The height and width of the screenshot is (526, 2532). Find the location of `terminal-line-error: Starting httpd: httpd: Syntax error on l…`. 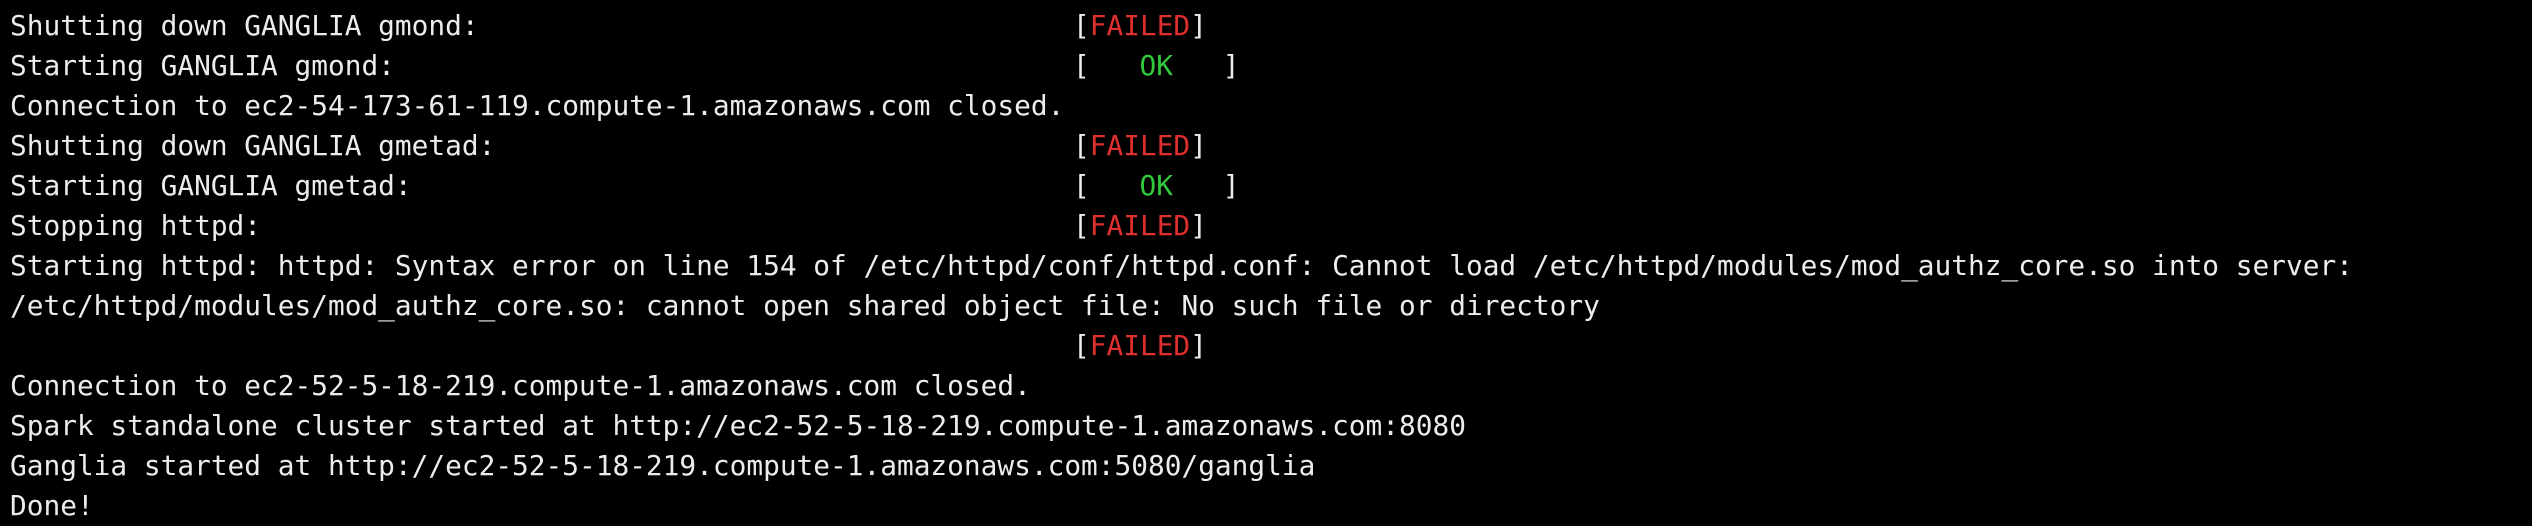

terminal-line-error: Starting httpd: httpd: Syntax error on l… is located at coordinates (1181, 265).